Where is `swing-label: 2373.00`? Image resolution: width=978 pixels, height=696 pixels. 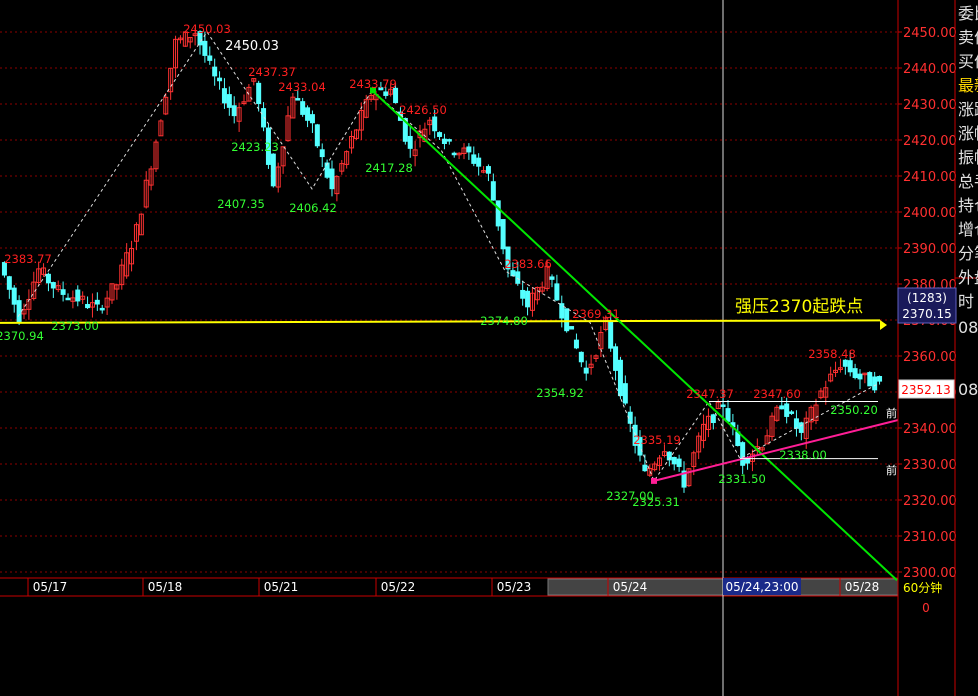
swing-label: 2373.00 is located at coordinates (75, 326).